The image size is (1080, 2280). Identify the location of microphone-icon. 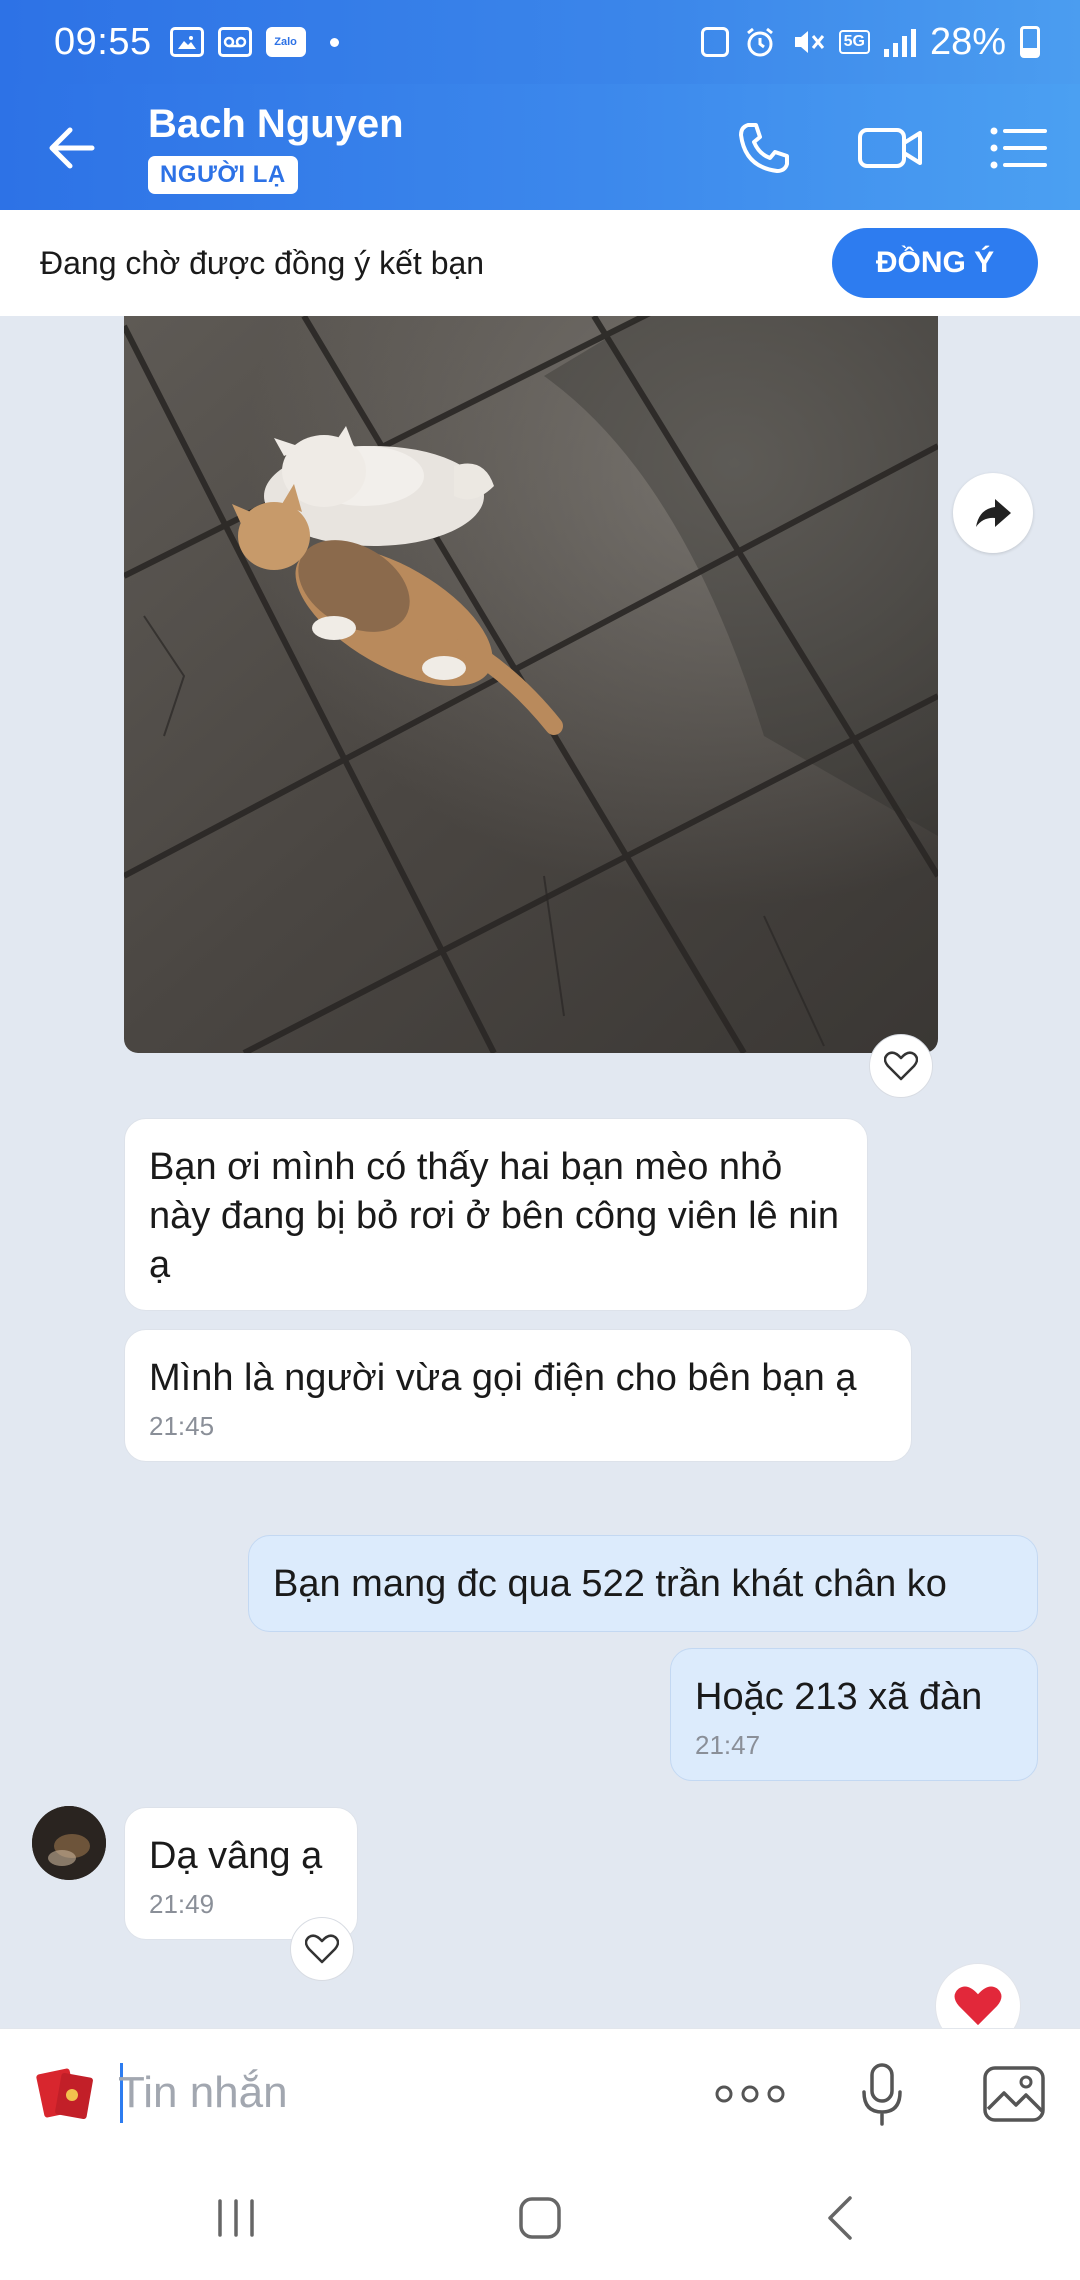
(882, 2094).